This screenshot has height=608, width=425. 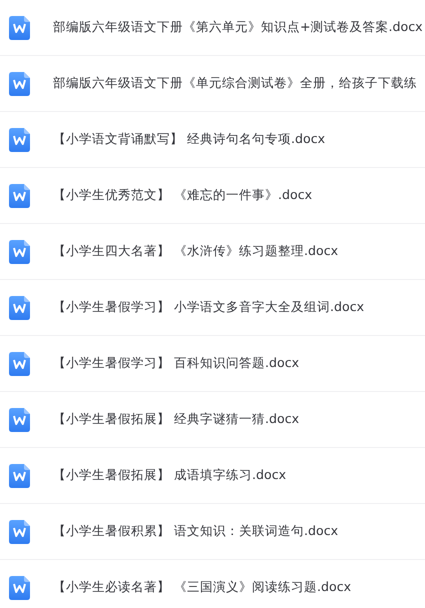 I want to click on file-name: 【小学生优秀范文】 《难忘的一件事》.docx, so click(x=182, y=195).